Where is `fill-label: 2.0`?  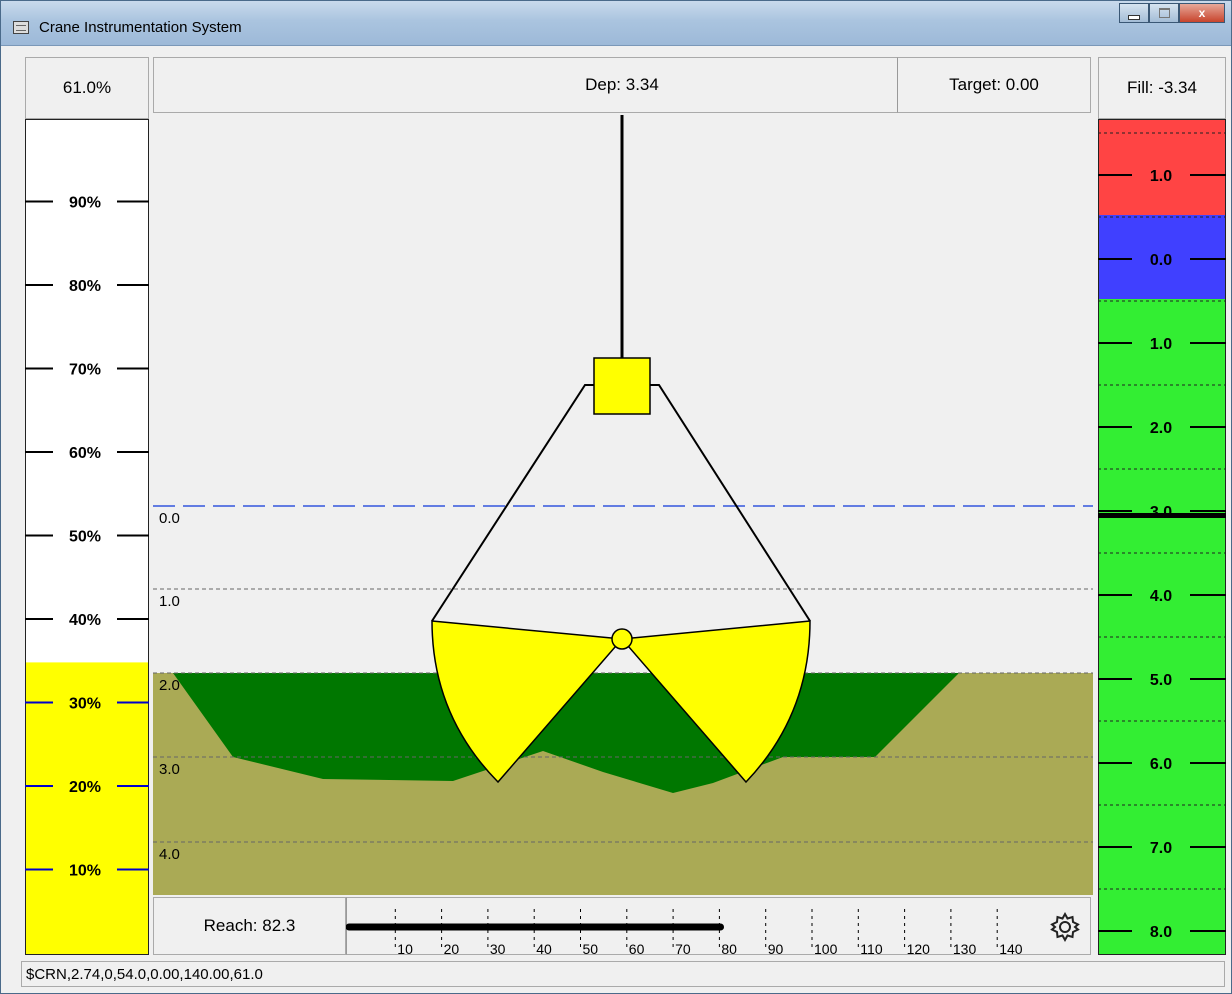 fill-label: 2.0 is located at coordinates (1161, 428).